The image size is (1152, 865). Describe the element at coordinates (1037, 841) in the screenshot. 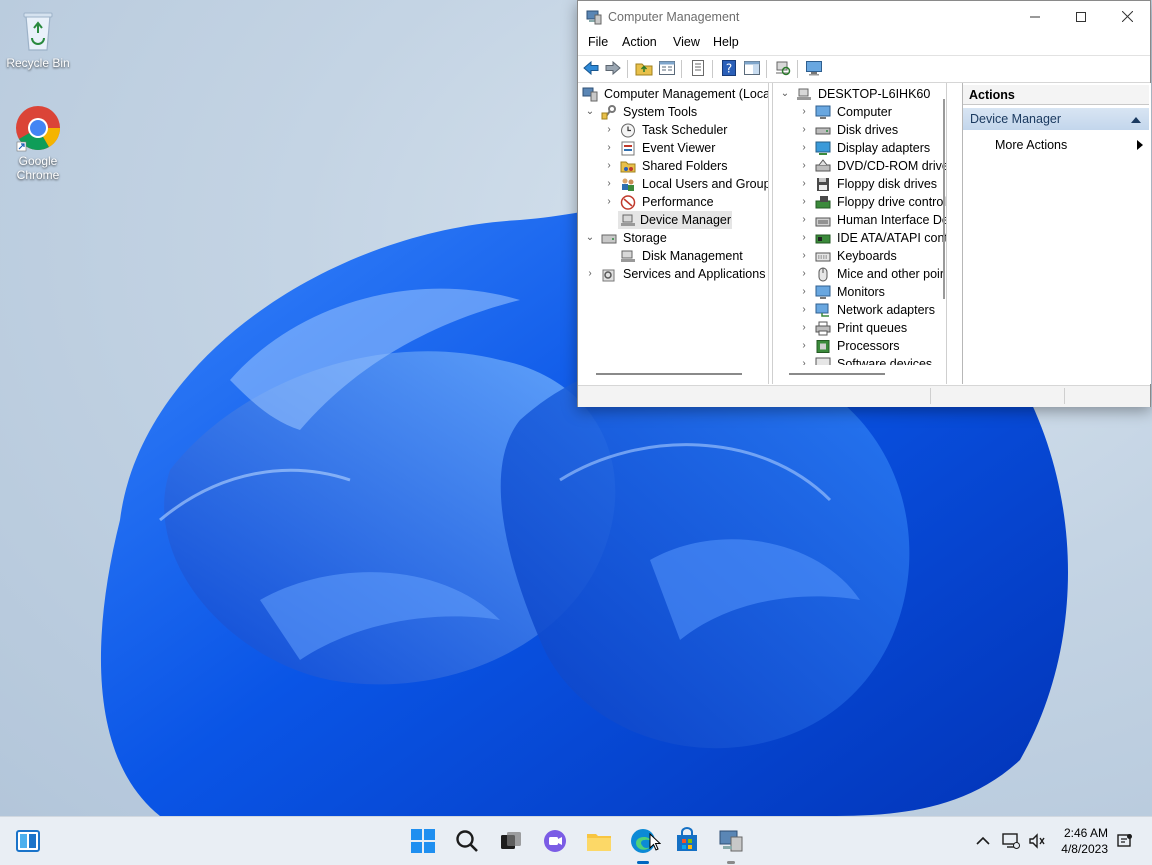

I see `volume-icon` at that location.